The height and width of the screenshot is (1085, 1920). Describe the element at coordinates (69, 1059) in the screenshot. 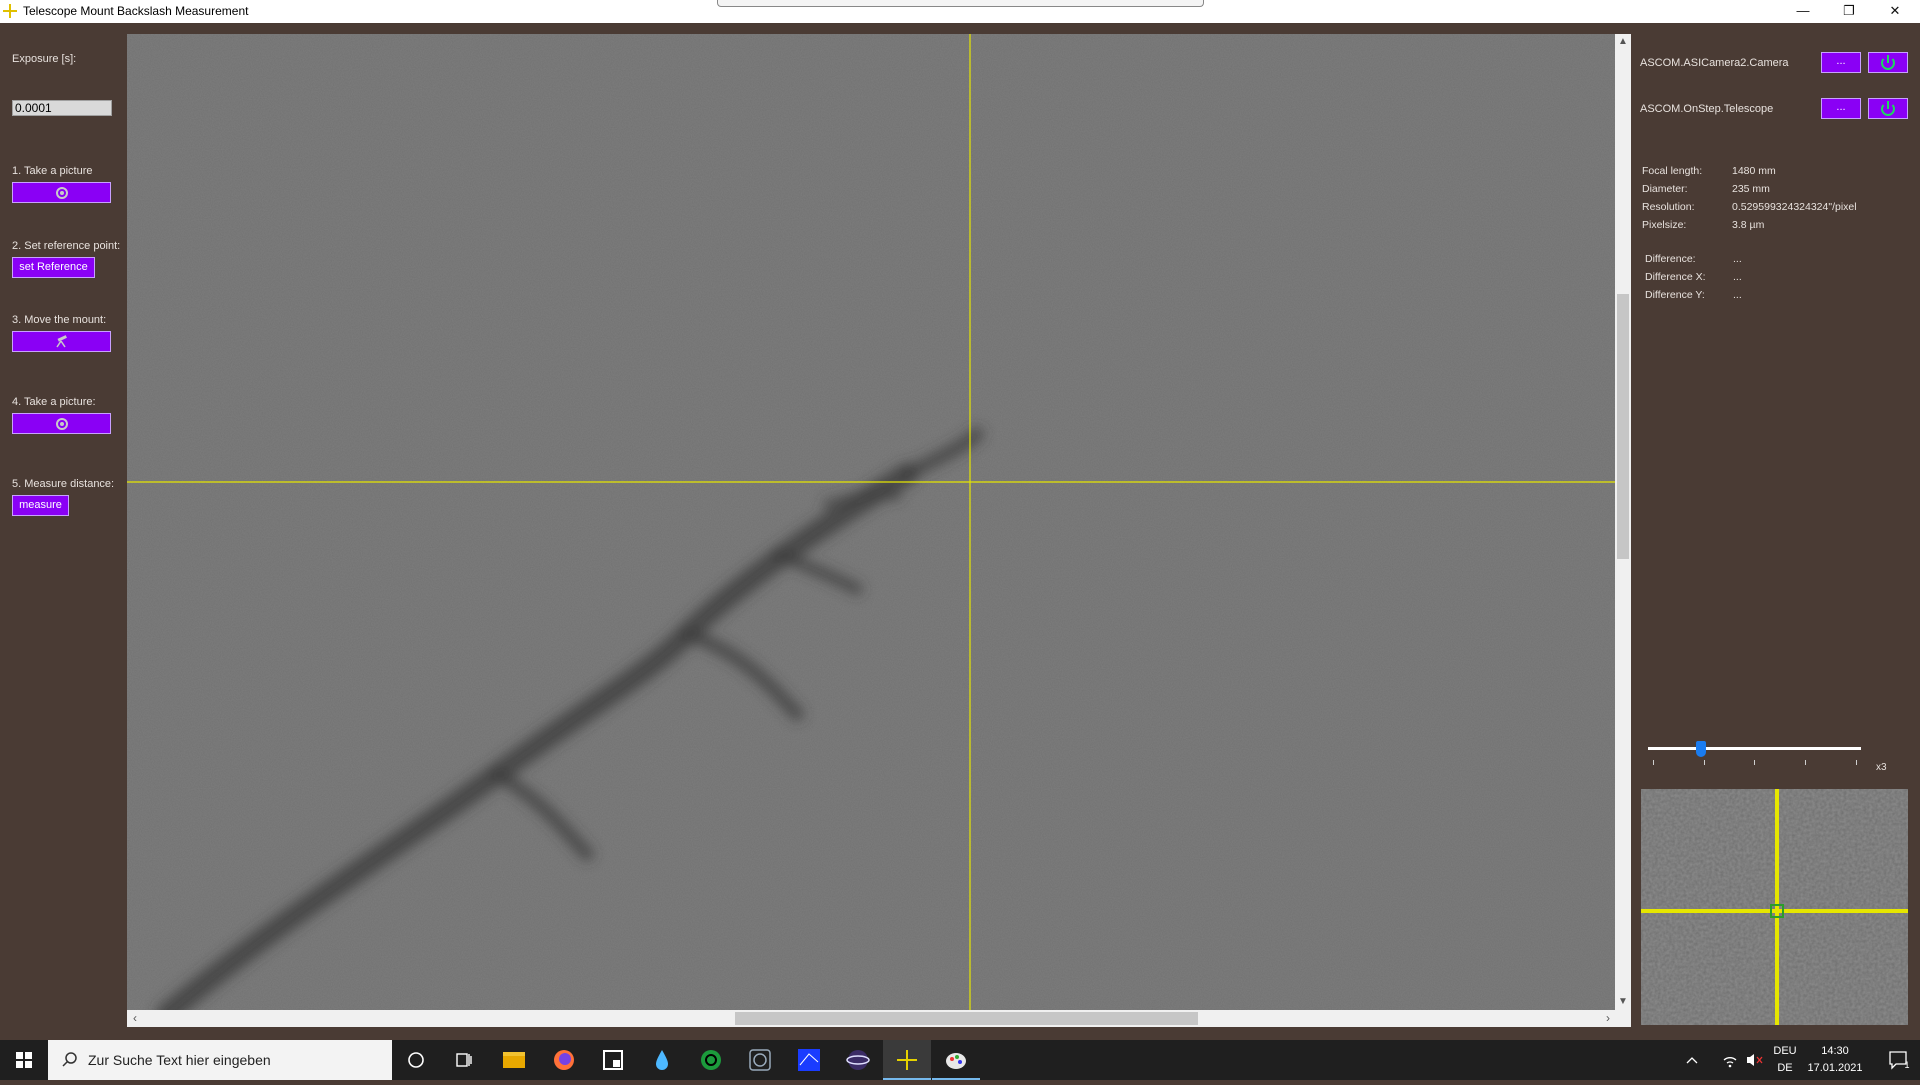

I see `search-icon` at that location.